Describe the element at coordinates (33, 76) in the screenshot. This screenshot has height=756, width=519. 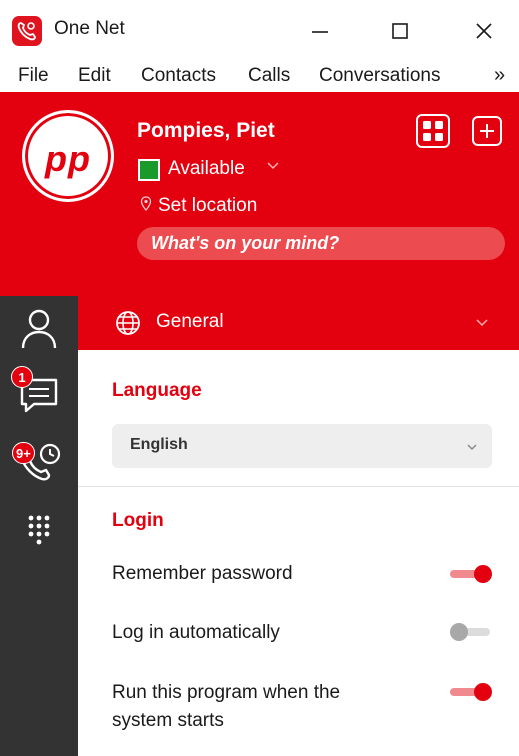
I see `menu-file: File` at that location.